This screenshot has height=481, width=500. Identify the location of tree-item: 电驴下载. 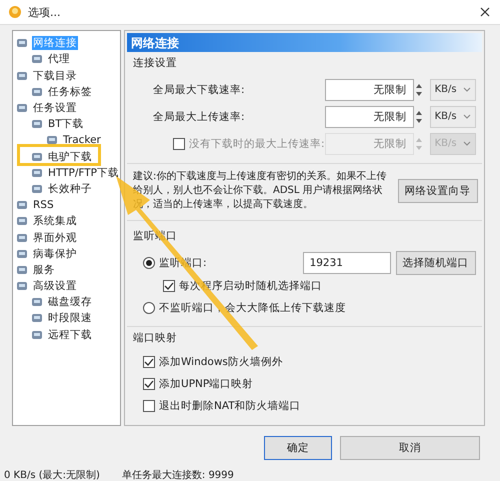
(70, 157).